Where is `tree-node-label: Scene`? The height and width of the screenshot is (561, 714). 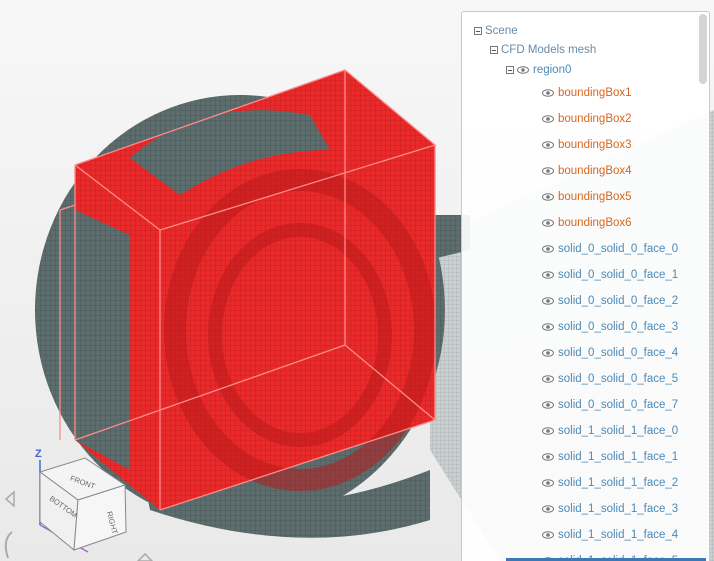
tree-node-label: Scene is located at coordinates (501, 31).